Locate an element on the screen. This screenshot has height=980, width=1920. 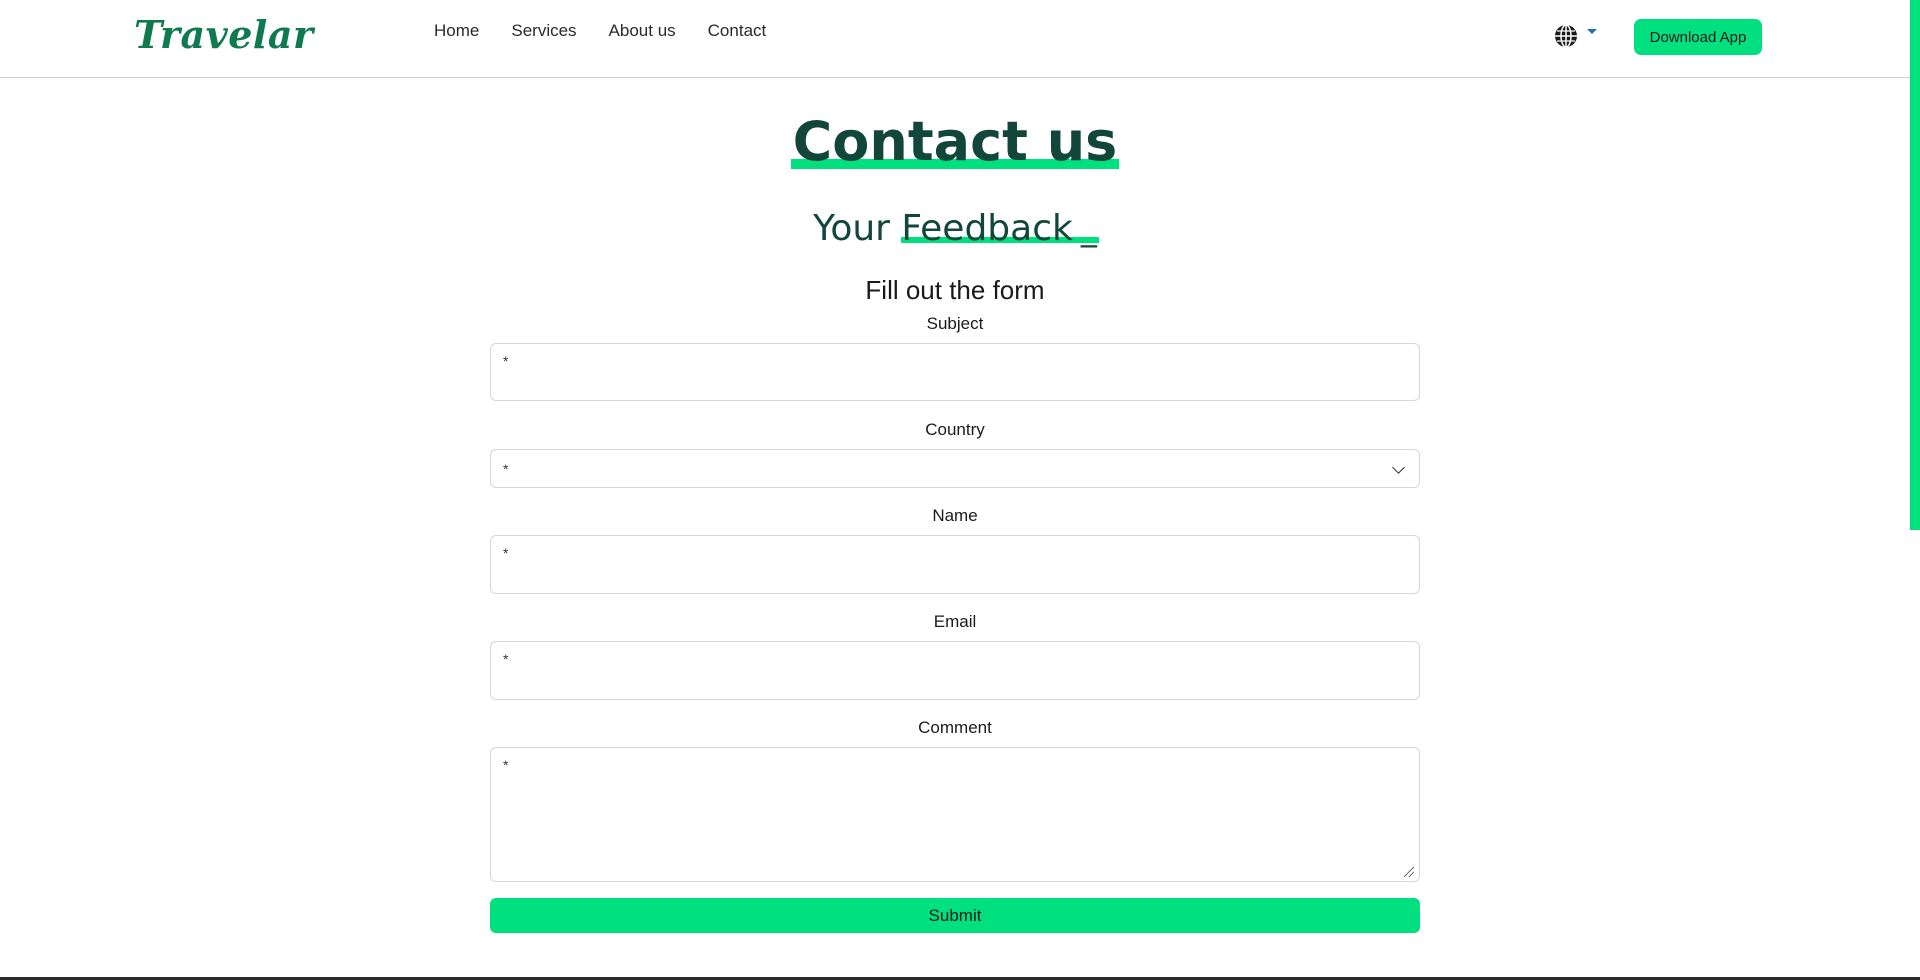
main-nav: Home Services About us Contact is located at coordinates (616, 31).